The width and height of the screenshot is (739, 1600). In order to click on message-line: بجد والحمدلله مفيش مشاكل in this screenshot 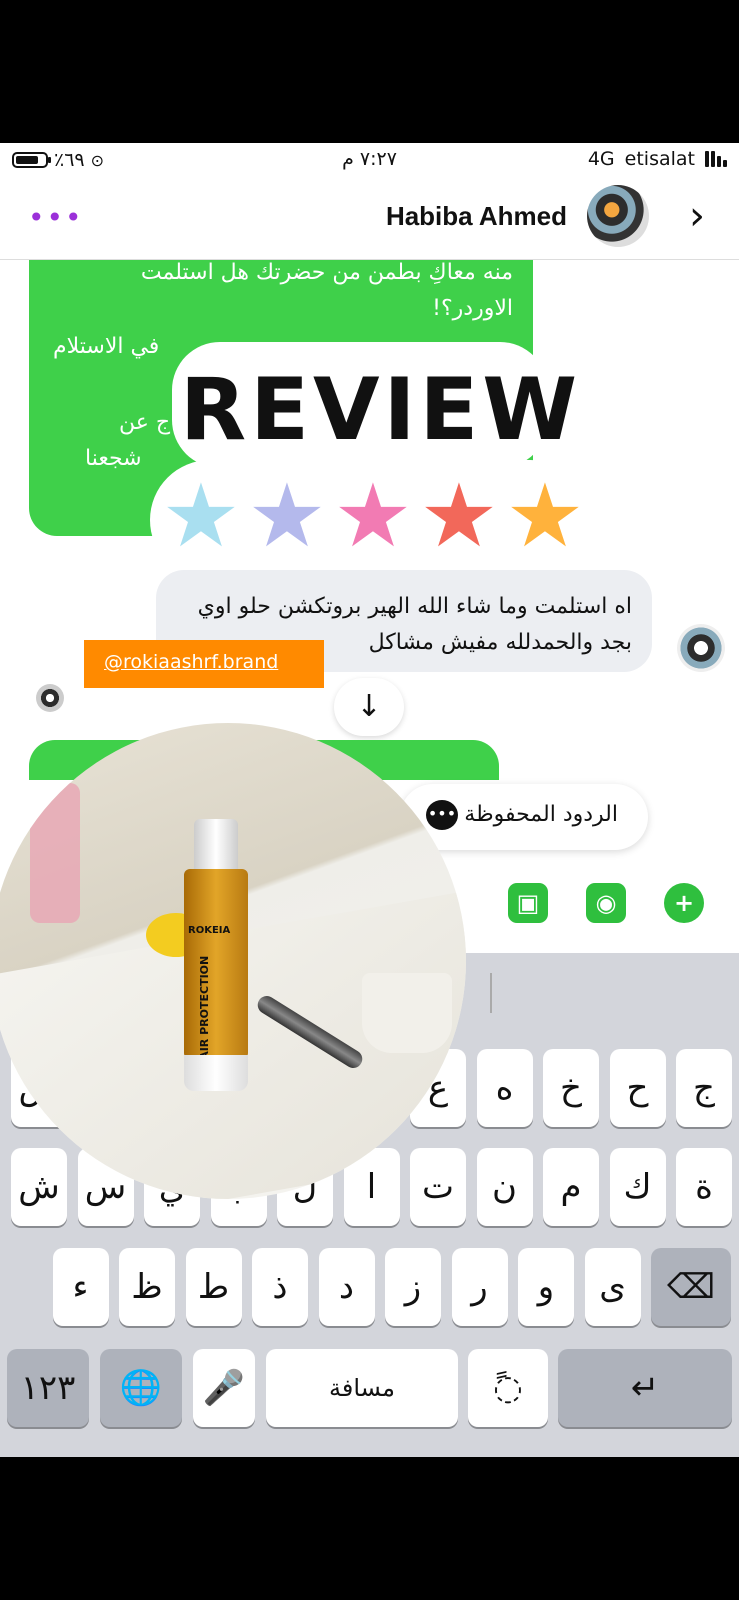, I will do `click(500, 642)`.